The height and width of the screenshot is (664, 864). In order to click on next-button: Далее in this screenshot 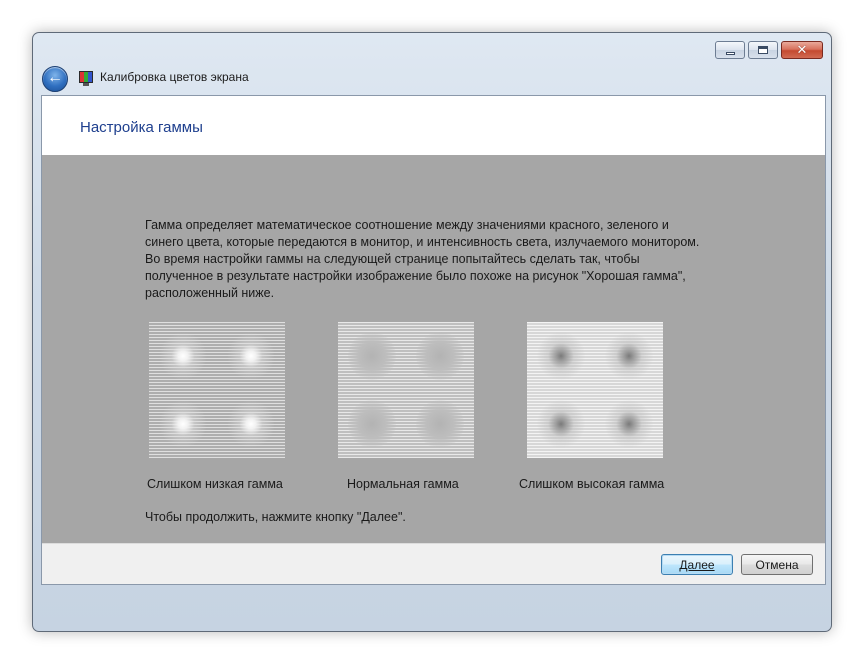, I will do `click(697, 564)`.